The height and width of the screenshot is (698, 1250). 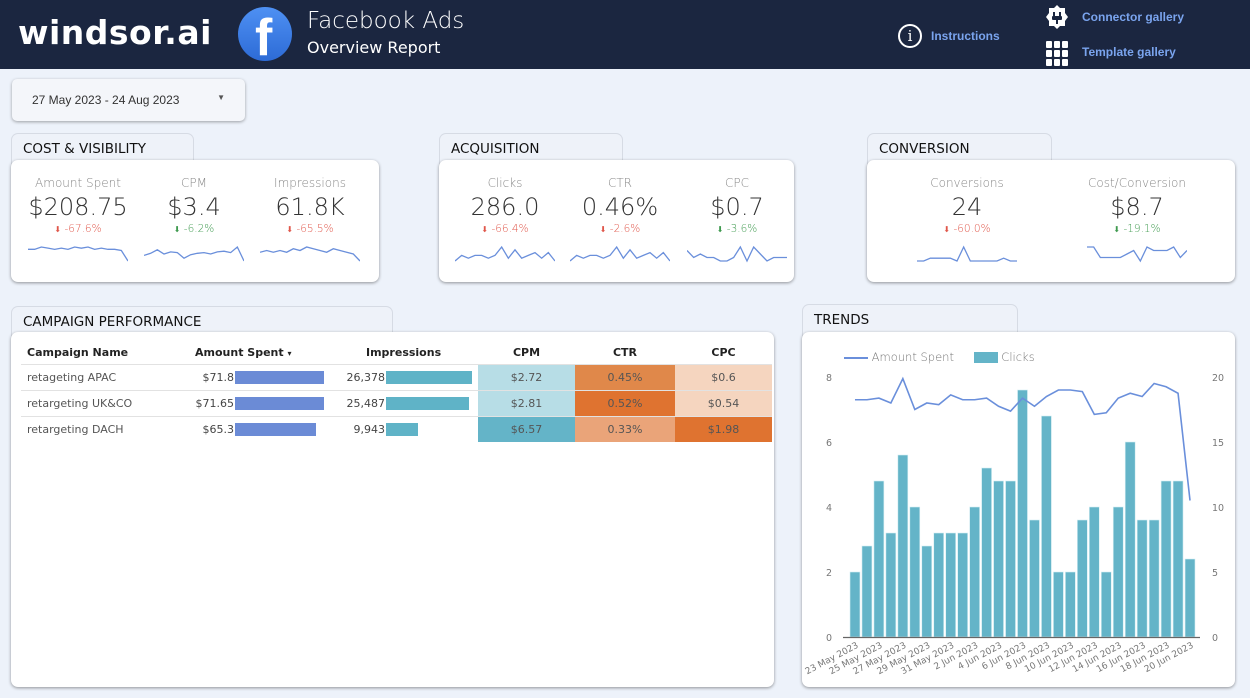 I want to click on cell-campaign-name: retageting APAC, so click(x=96, y=376).